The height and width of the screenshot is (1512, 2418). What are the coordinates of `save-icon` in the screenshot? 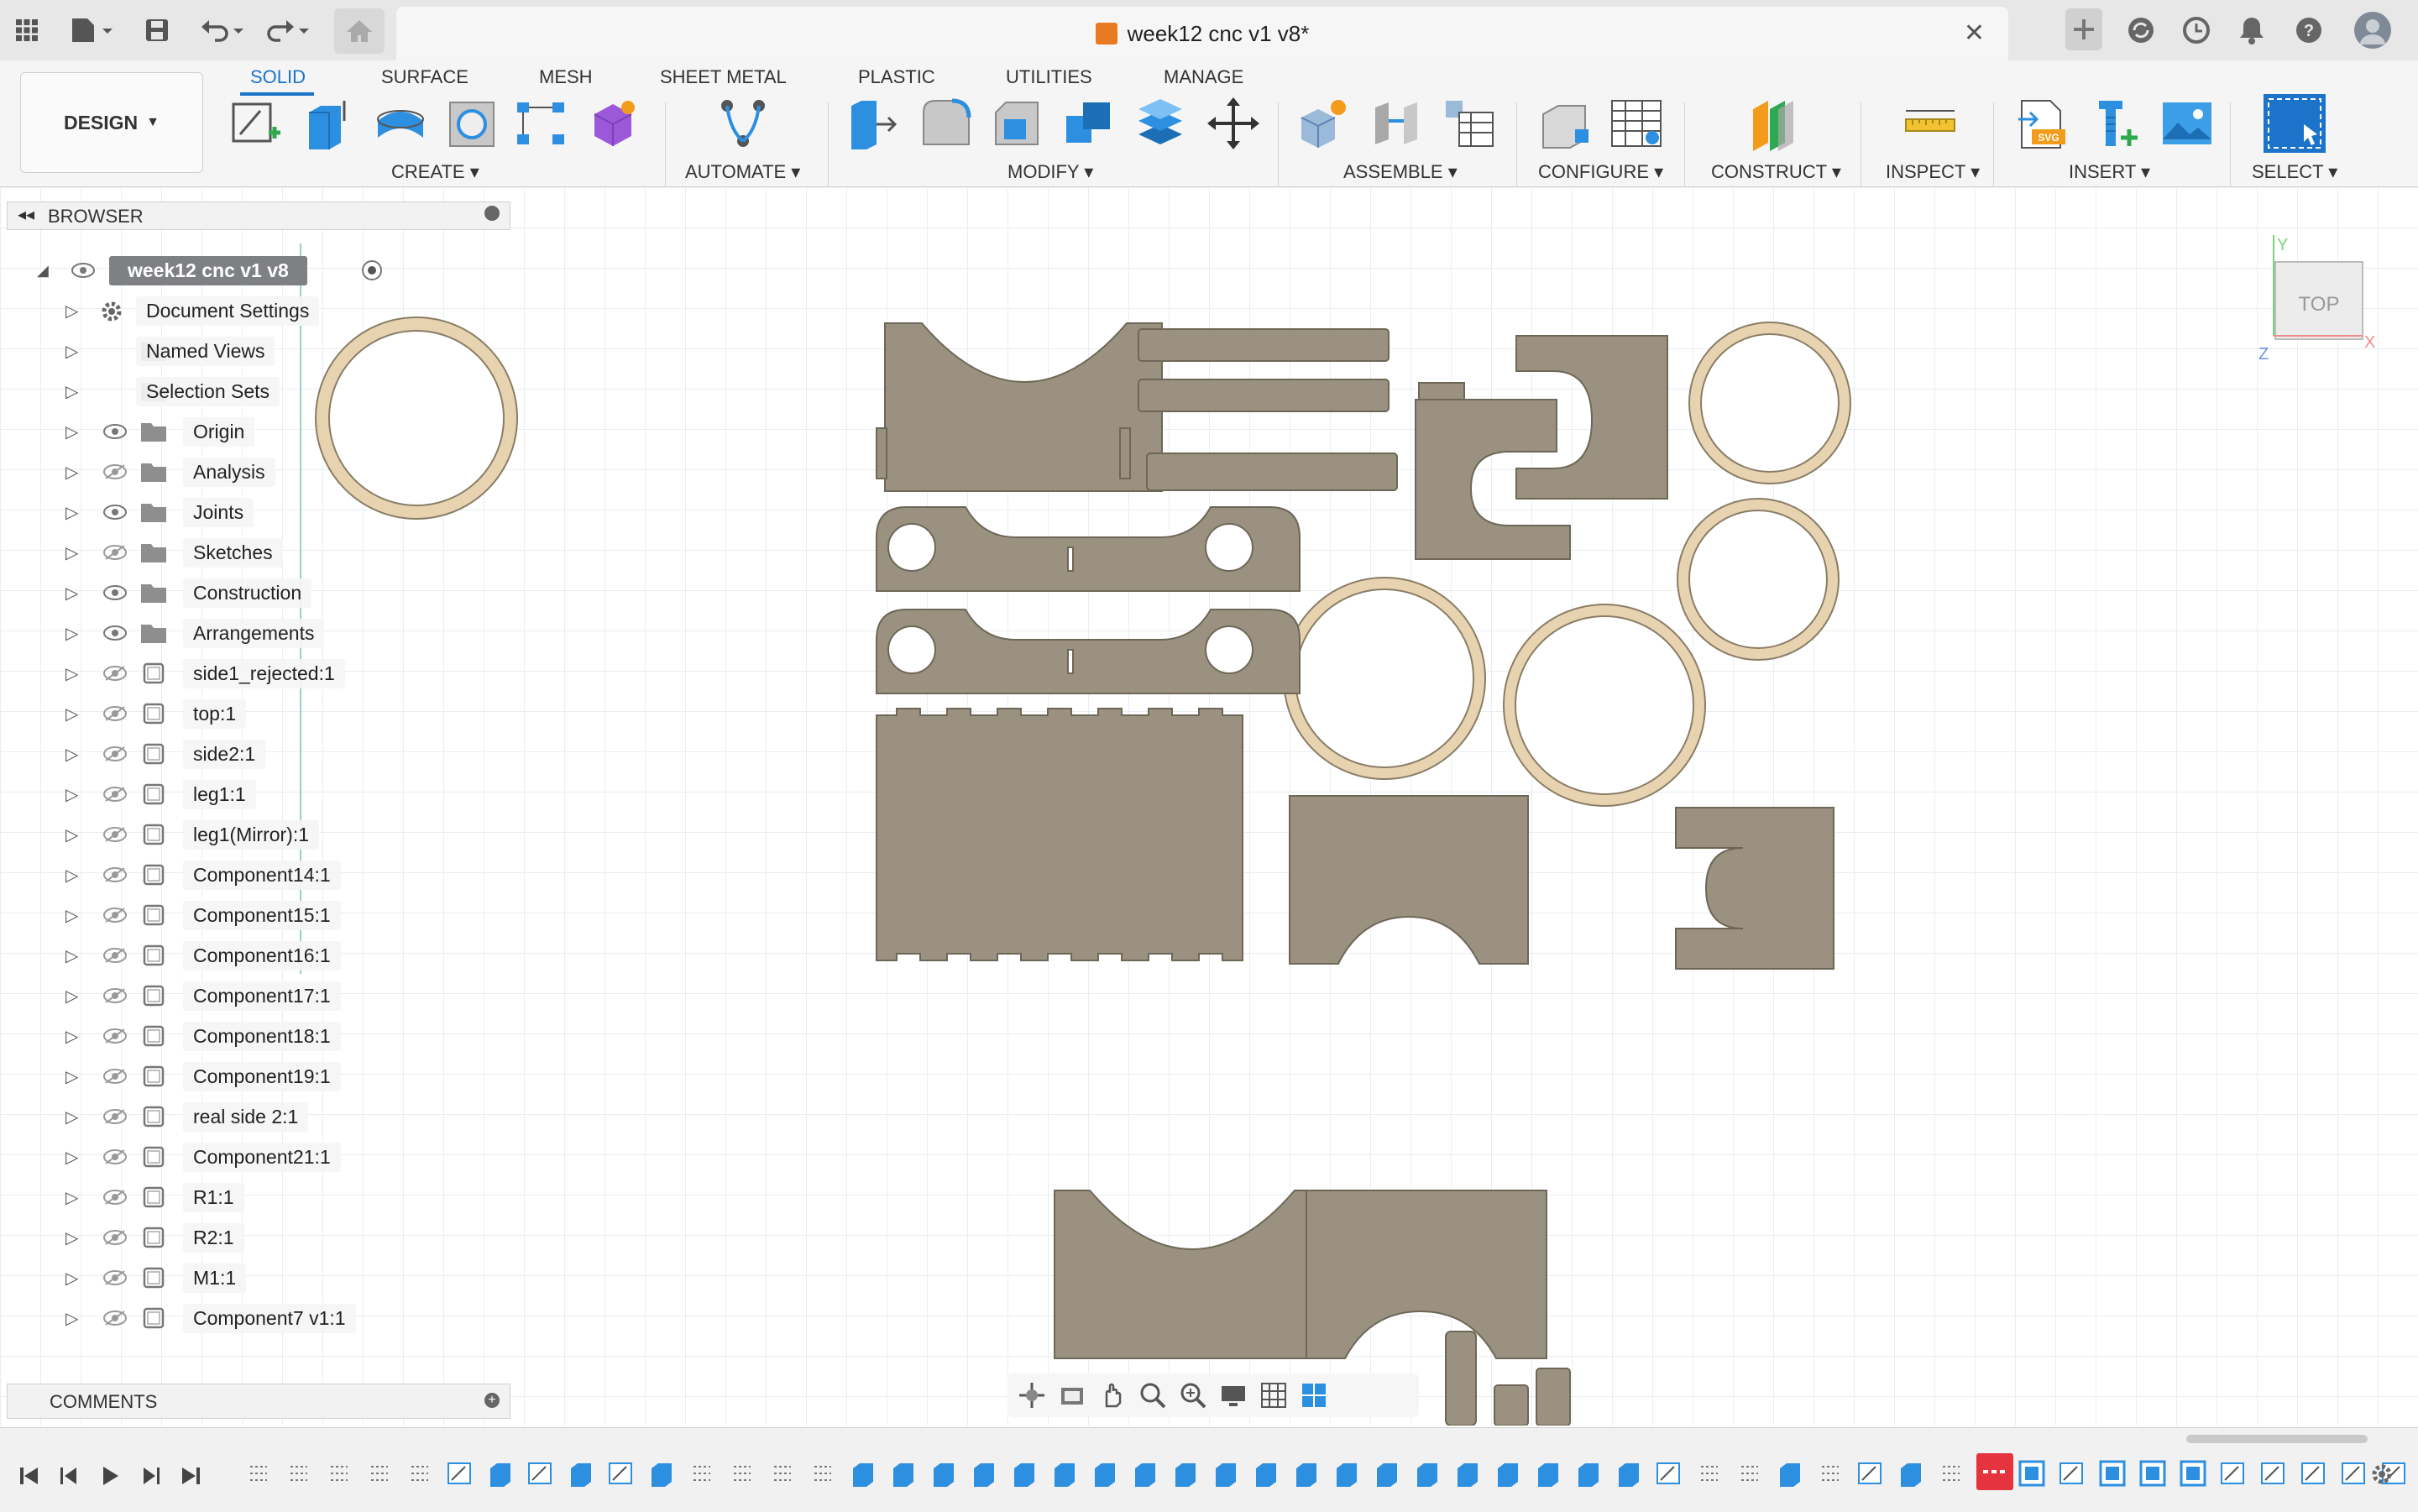 It's located at (157, 30).